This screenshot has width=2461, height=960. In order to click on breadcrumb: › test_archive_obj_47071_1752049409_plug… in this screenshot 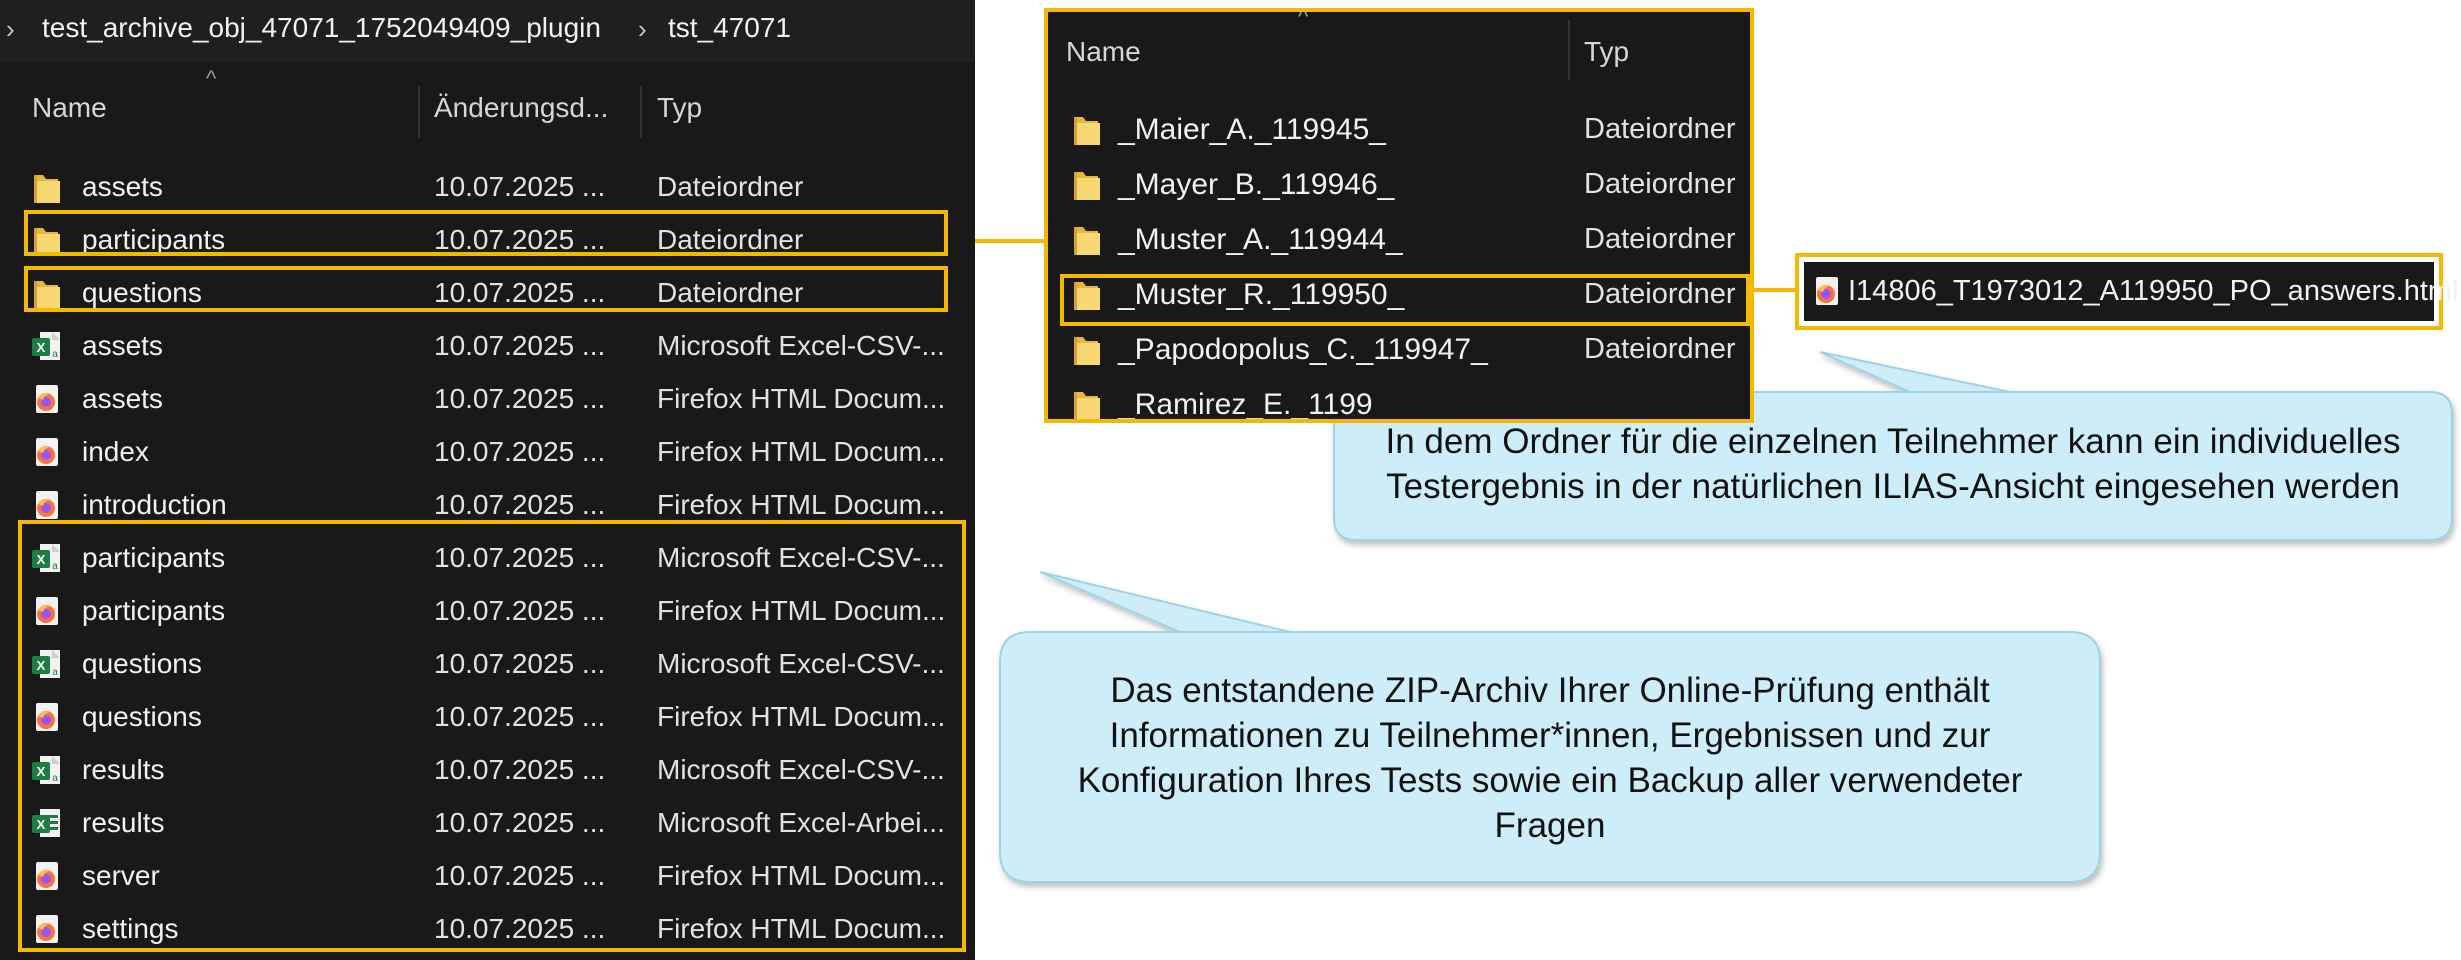, I will do `click(487, 31)`.